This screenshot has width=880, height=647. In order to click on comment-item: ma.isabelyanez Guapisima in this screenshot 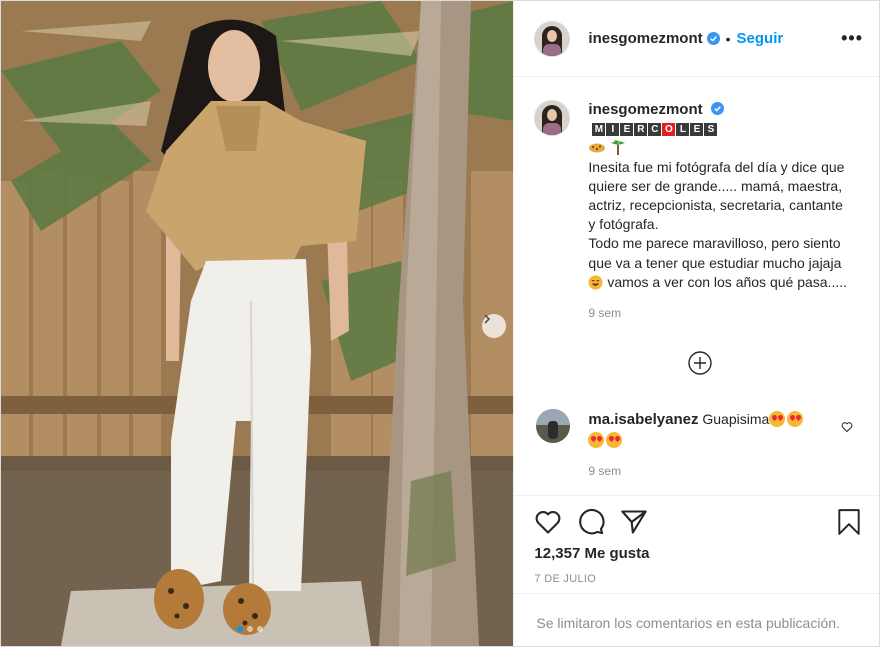, I will do `click(701, 429)`.